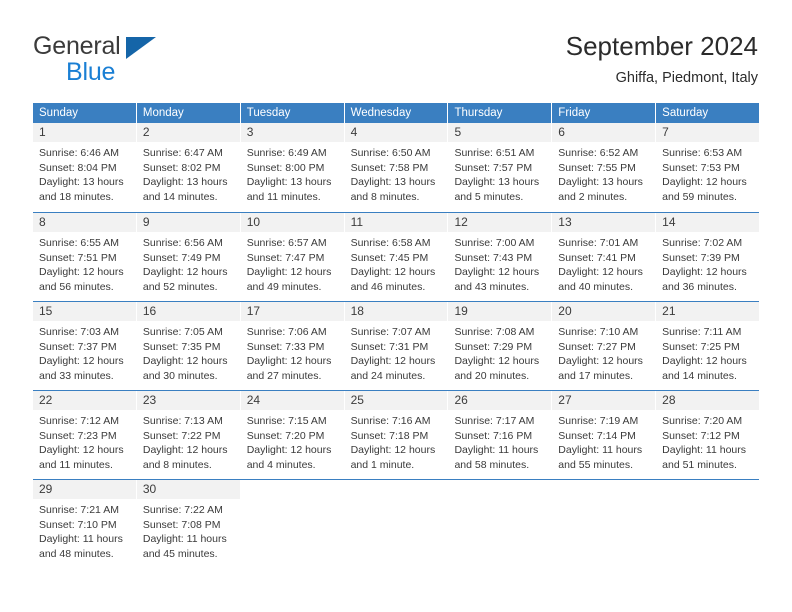  Describe the element at coordinates (593, 196) in the screenshot. I see `daylight-text-line2: and 2 minutes.` at that location.